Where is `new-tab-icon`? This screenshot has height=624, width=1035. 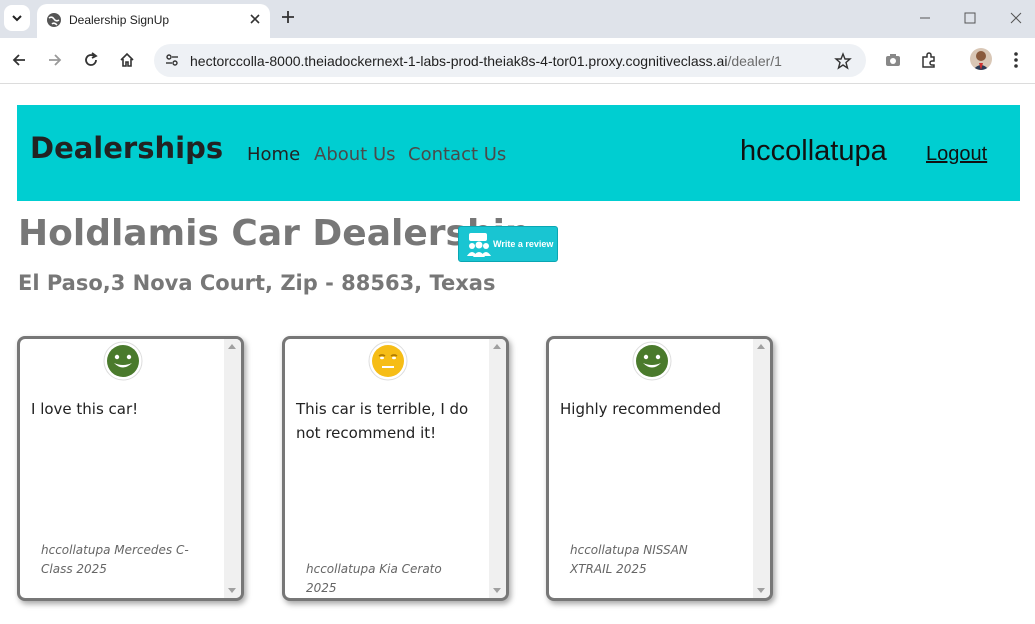 new-tab-icon is located at coordinates (288, 17).